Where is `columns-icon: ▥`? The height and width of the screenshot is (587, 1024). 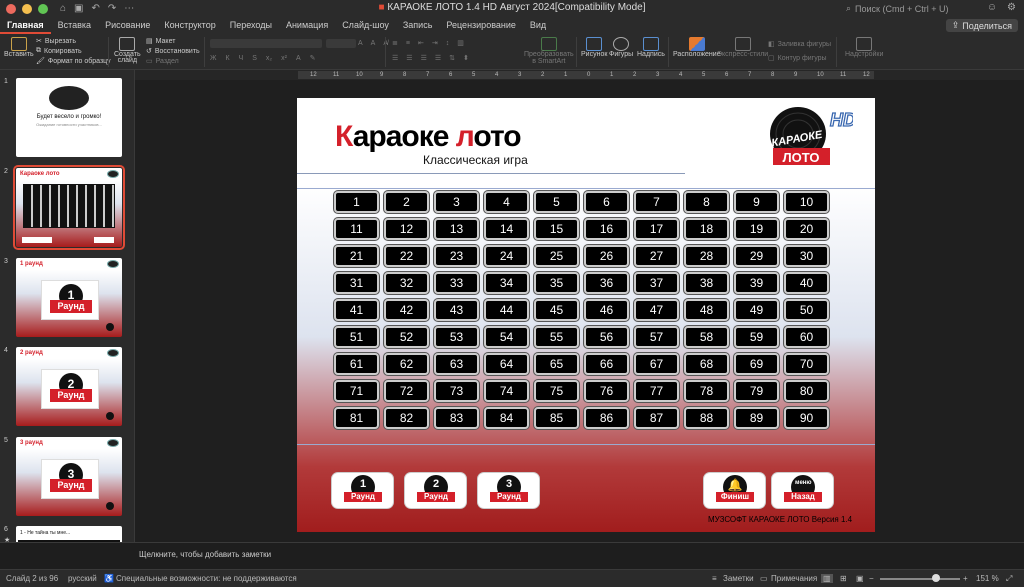 columns-icon: ▥ is located at coordinates (460, 43).